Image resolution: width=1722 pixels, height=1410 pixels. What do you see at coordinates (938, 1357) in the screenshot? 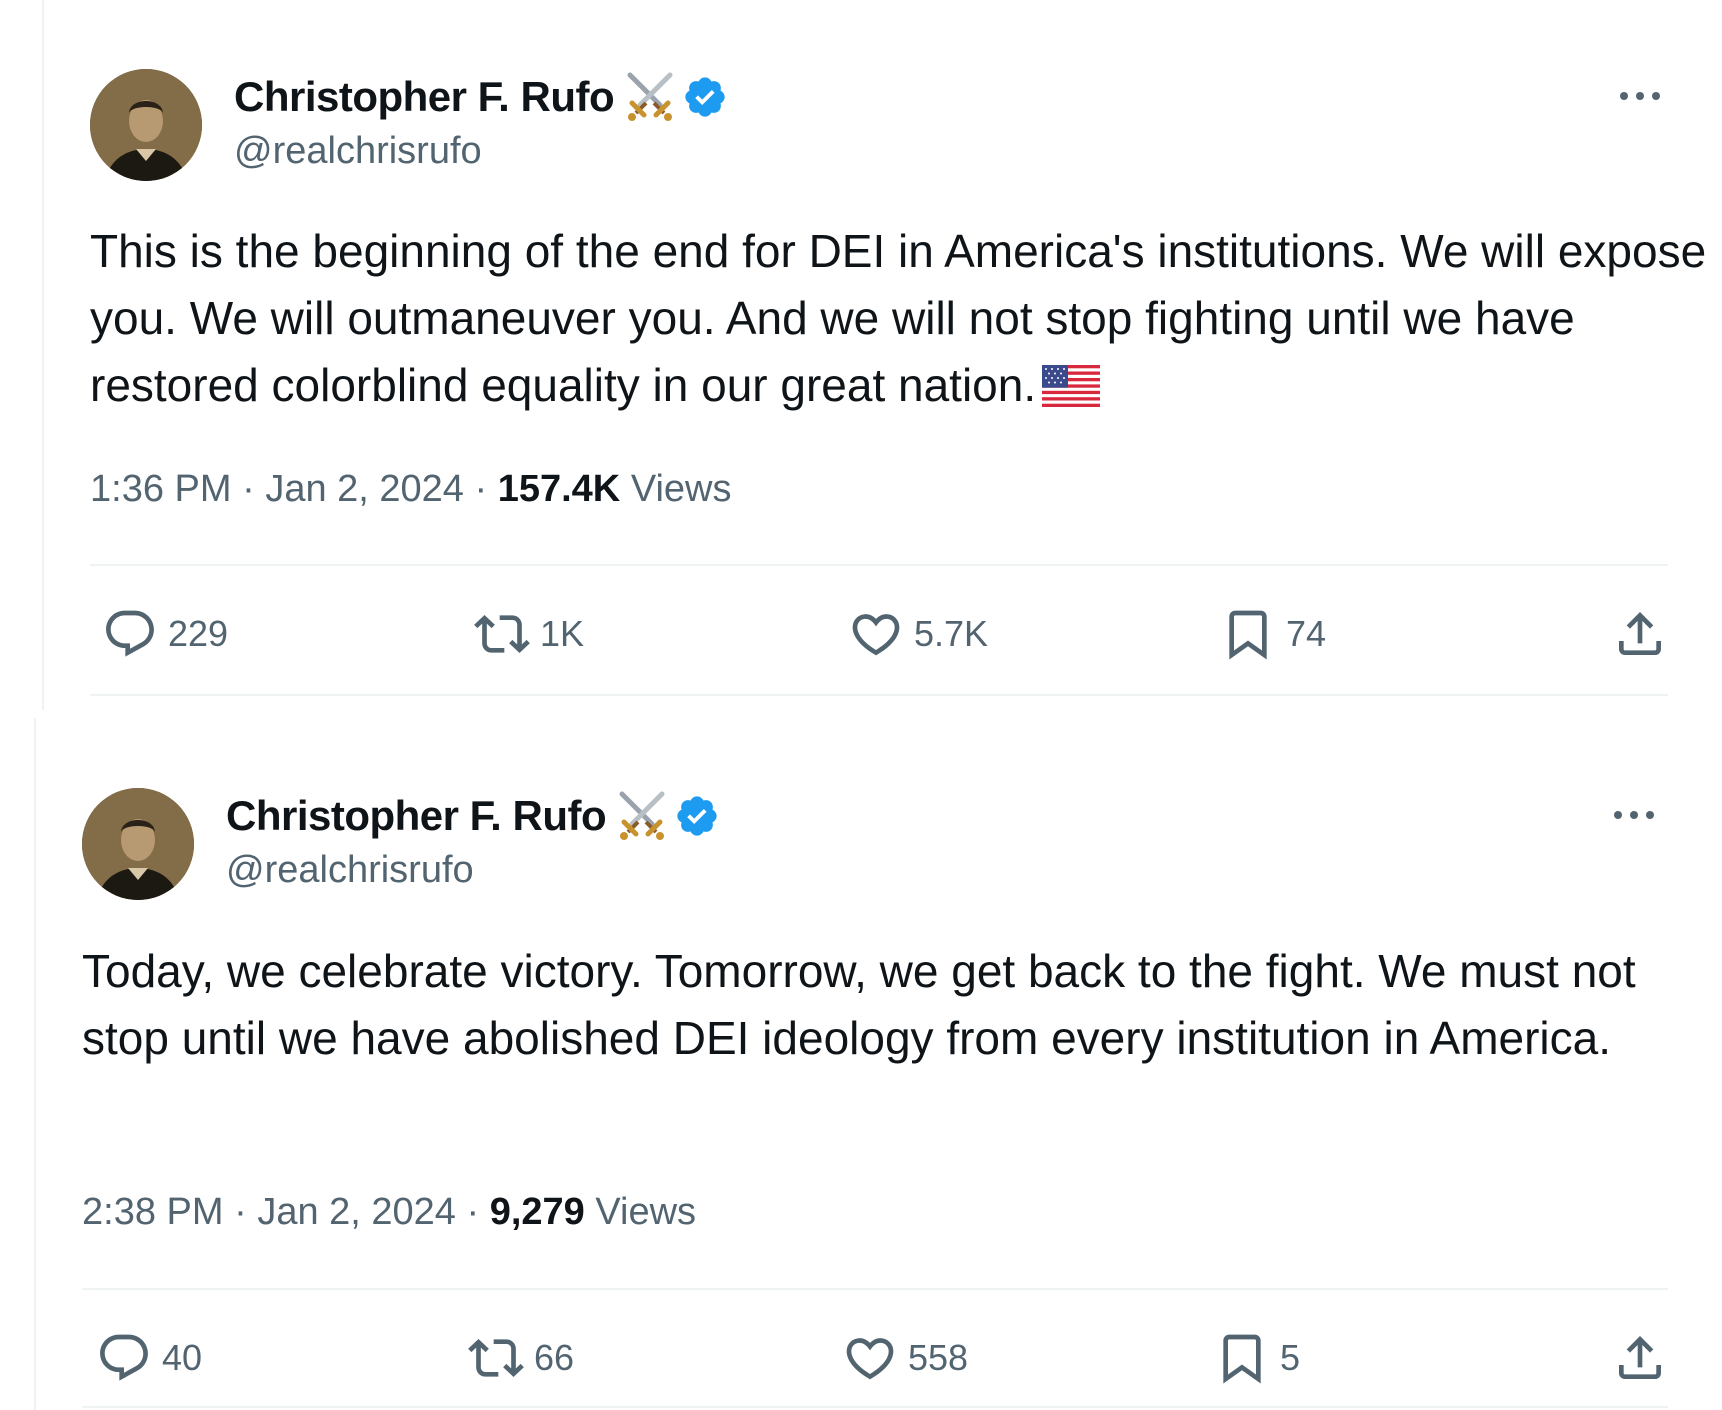
I see `like-count: 558` at bounding box center [938, 1357].